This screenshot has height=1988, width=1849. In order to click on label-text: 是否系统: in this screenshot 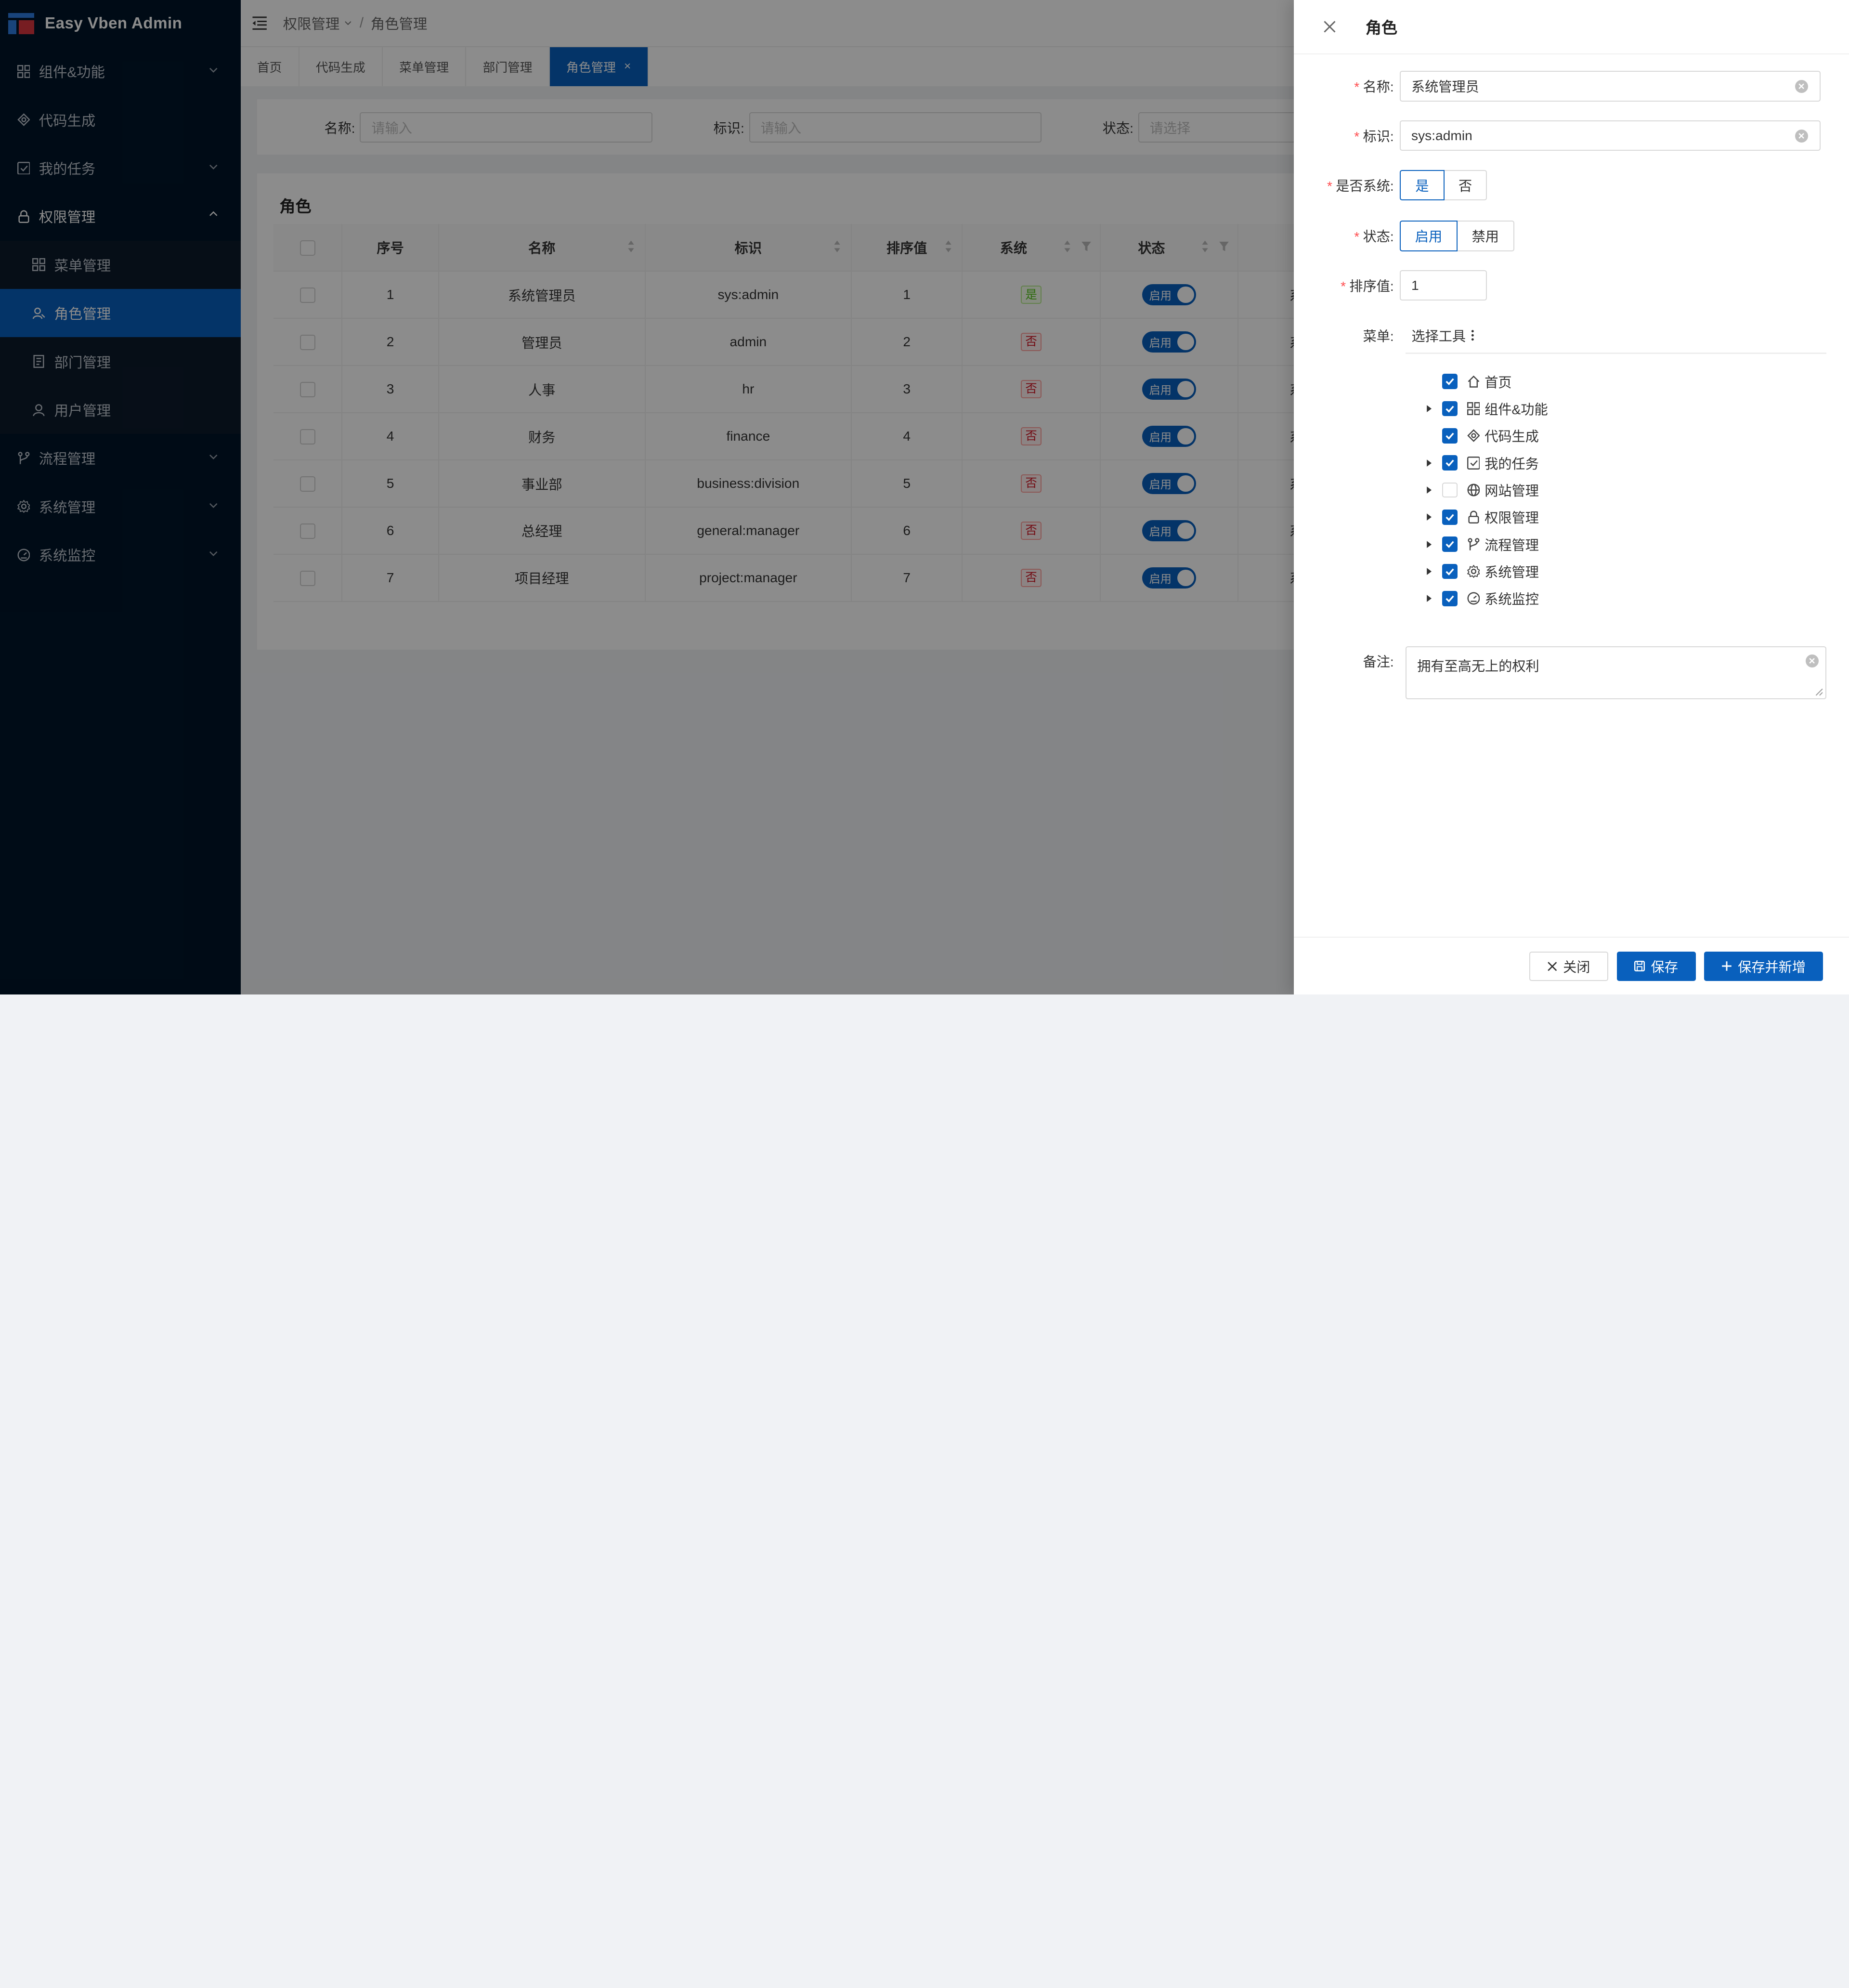, I will do `click(1365, 186)`.